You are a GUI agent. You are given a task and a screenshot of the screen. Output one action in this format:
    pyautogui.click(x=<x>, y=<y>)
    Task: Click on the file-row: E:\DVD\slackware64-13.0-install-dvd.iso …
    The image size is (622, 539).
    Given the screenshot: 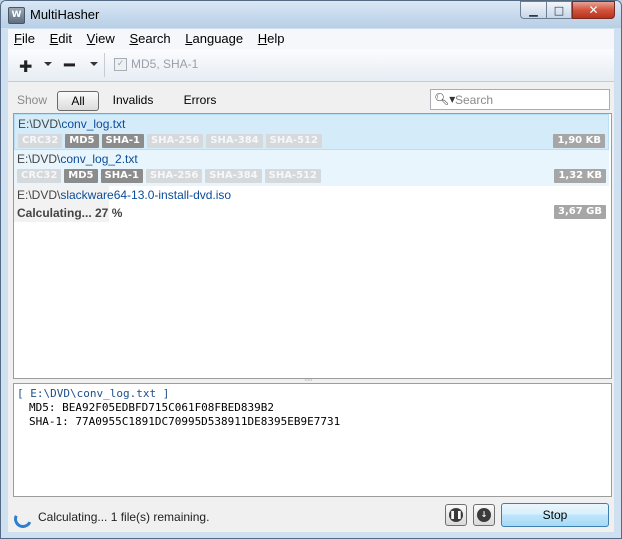 What is the action you would take?
    pyautogui.click(x=311, y=204)
    